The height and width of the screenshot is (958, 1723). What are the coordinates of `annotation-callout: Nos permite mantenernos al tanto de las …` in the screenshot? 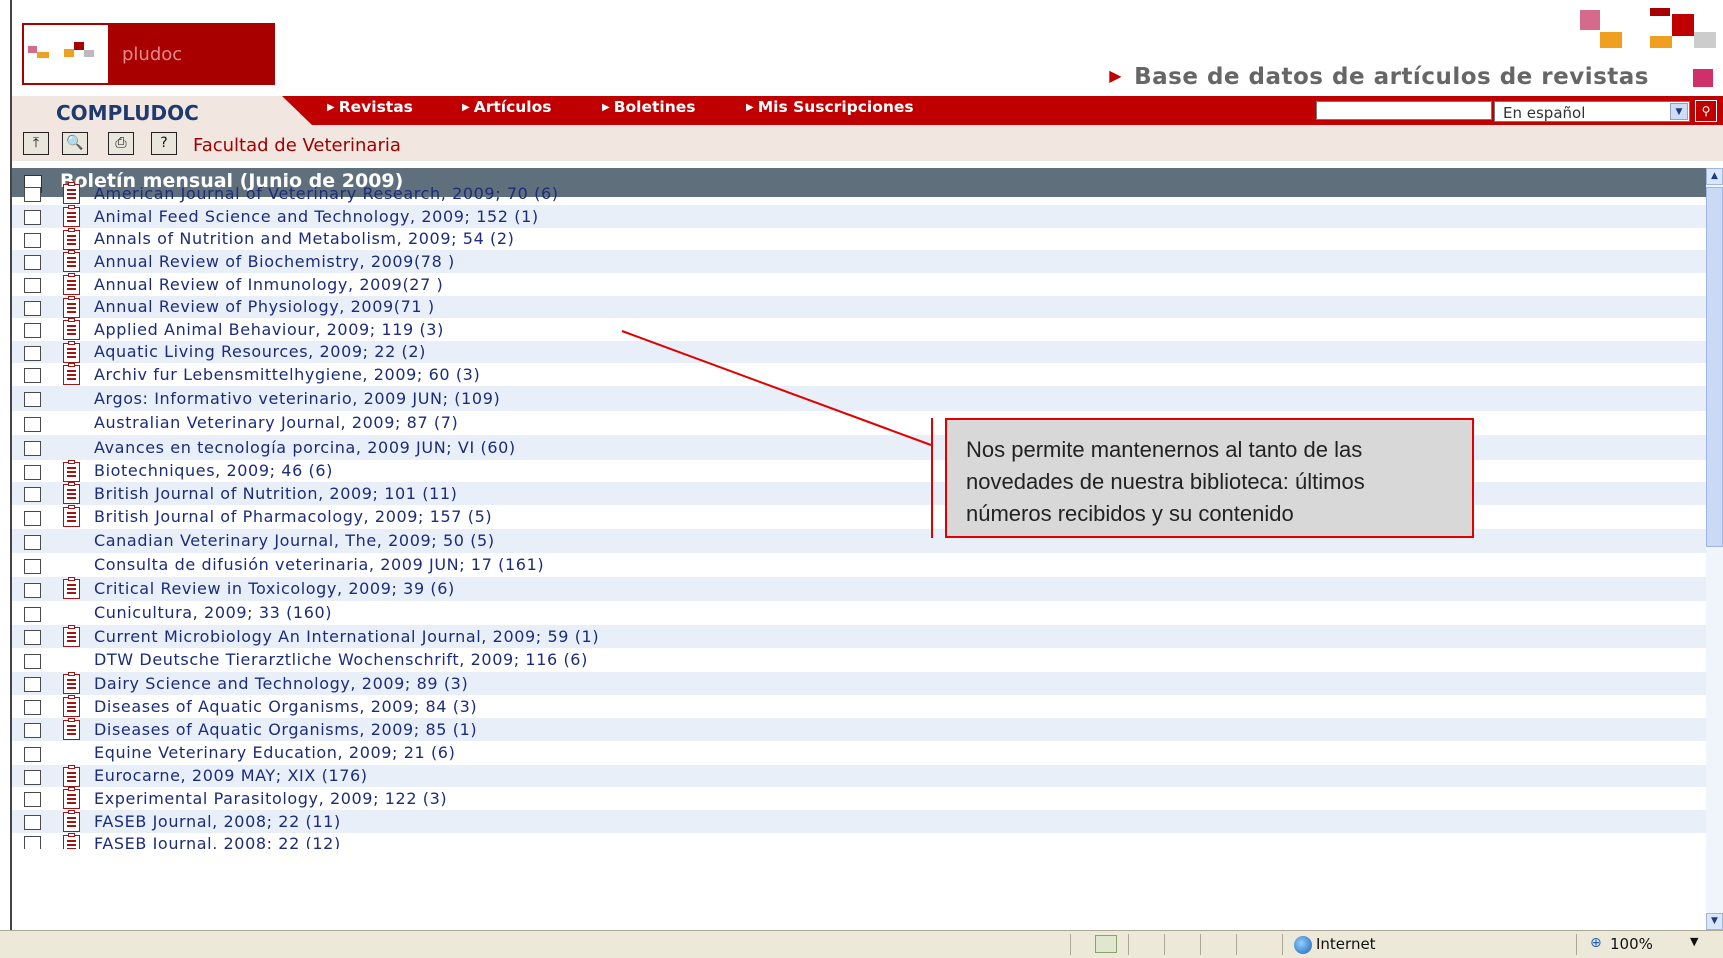 It's located at (1209, 478).